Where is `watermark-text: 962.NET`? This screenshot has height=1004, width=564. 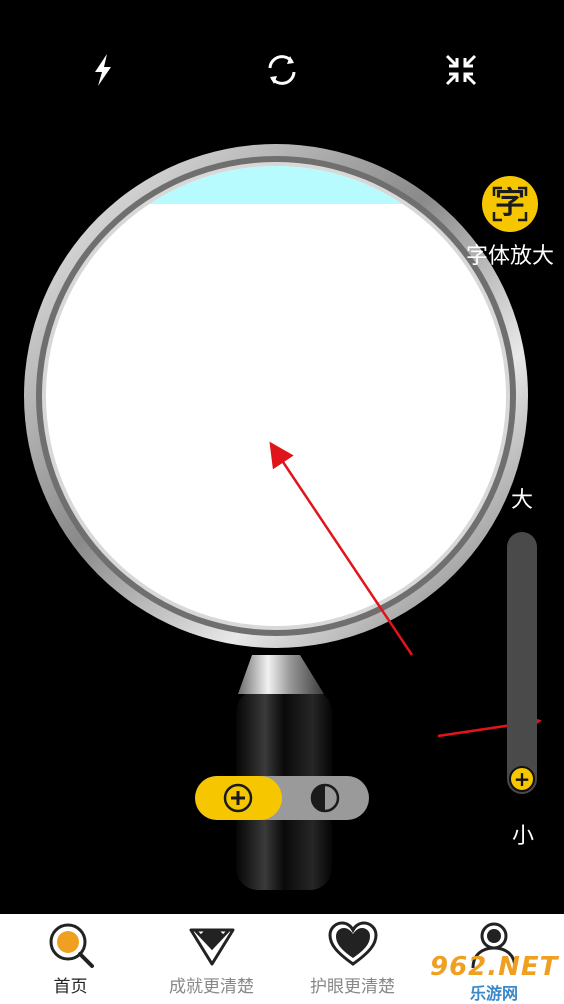 watermark-text: 962.NET is located at coordinates (494, 967).